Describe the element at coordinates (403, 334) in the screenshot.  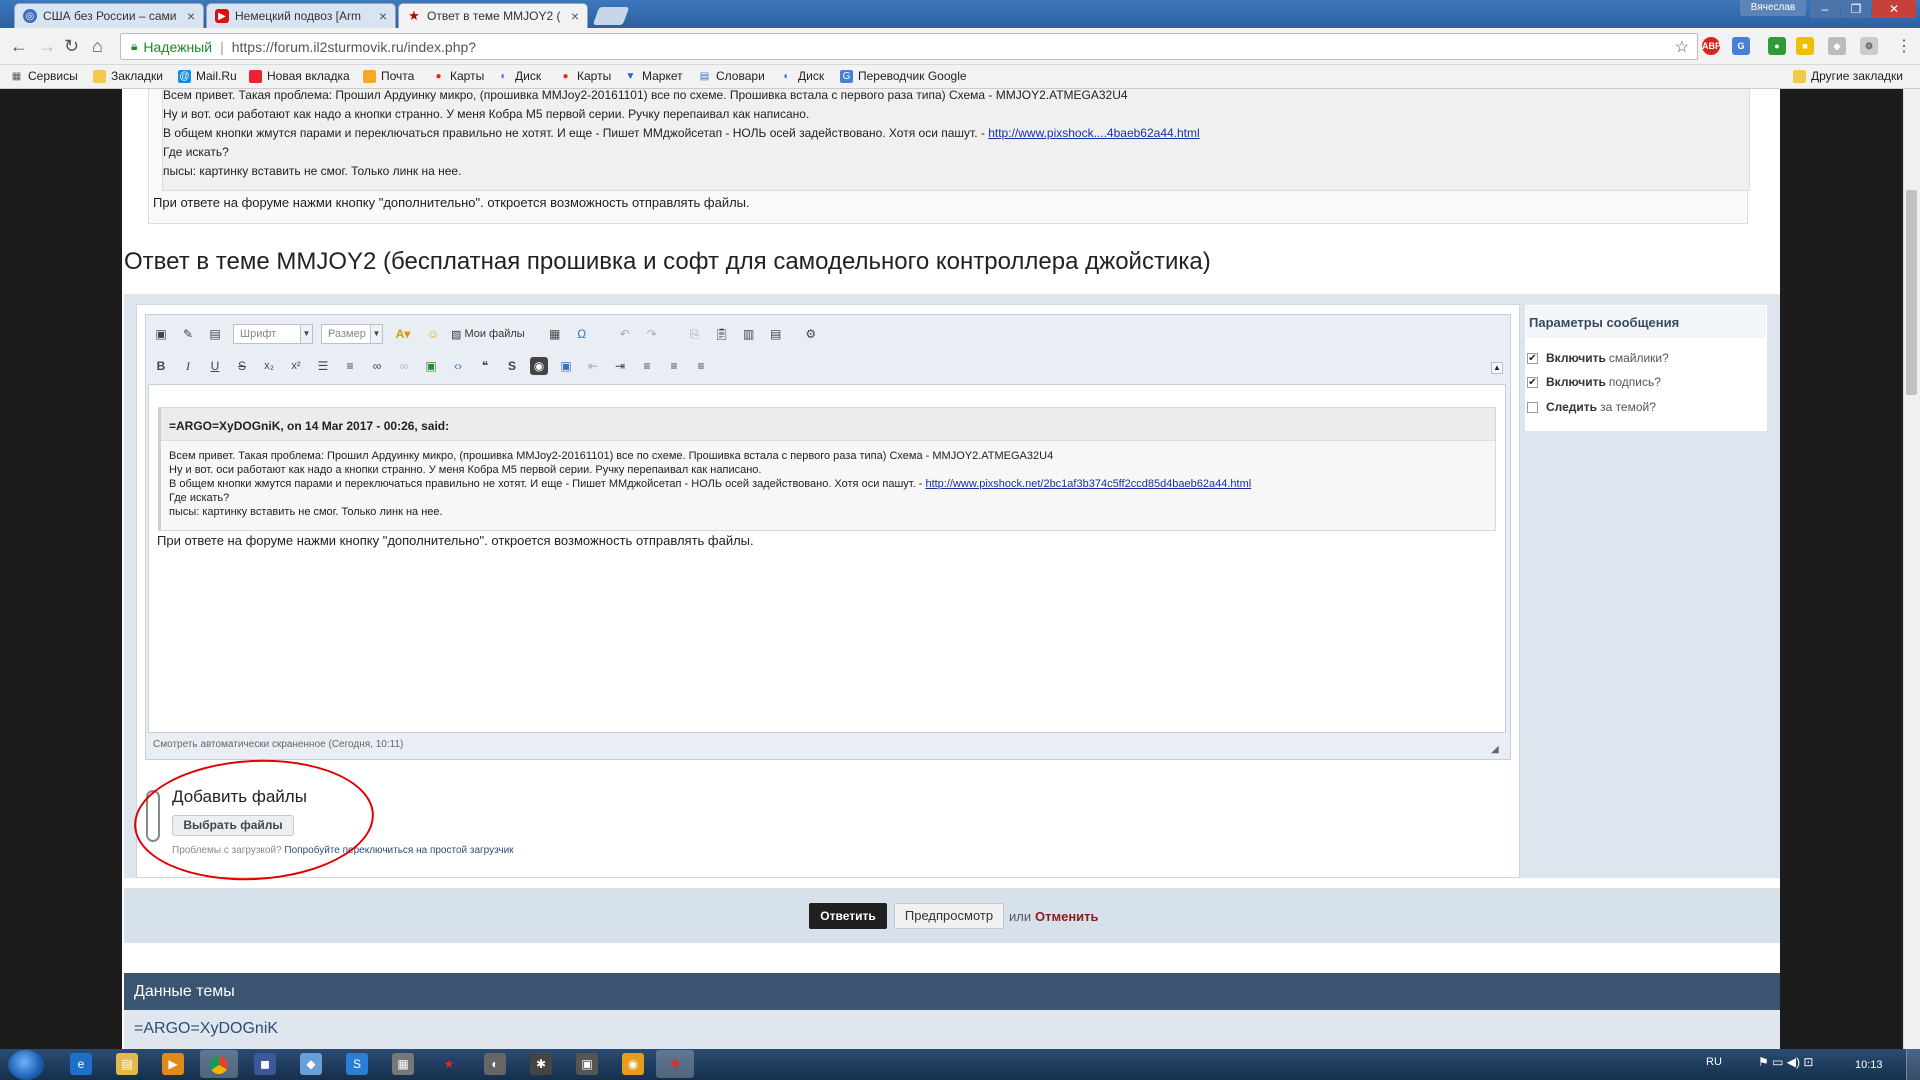
I see `text-color-icon: A▾` at that location.